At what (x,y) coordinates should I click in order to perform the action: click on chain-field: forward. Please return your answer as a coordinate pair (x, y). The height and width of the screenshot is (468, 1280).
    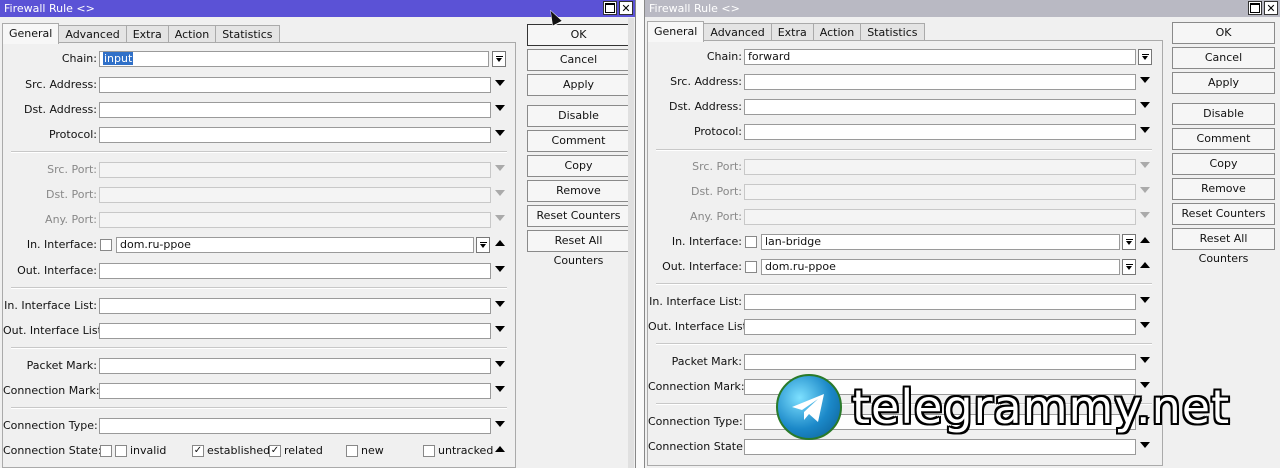
    Looking at the image, I should click on (940, 57).